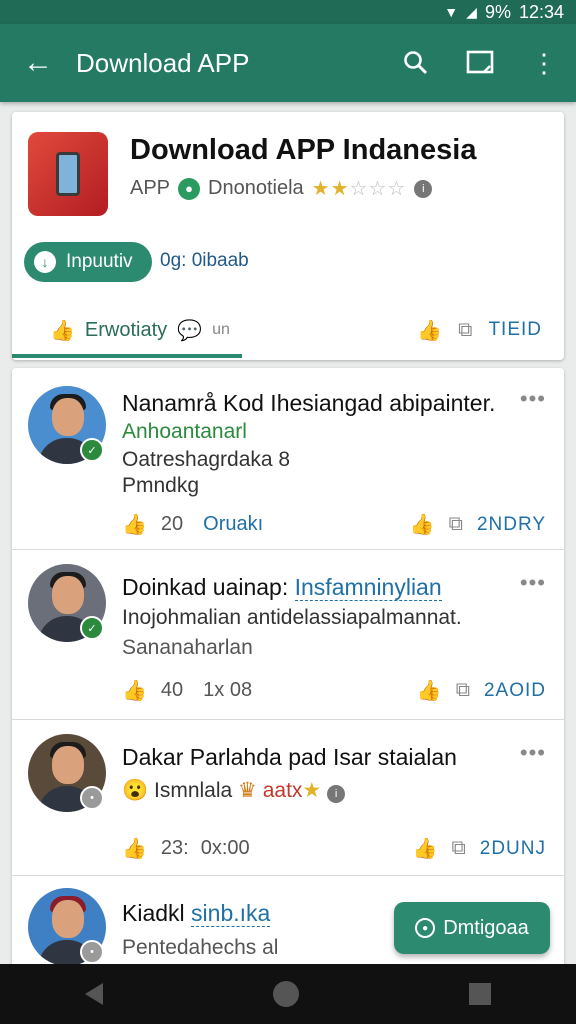 This screenshot has height=1024, width=576. What do you see at coordinates (94, 994) in the screenshot?
I see `nav-back-icon` at bounding box center [94, 994].